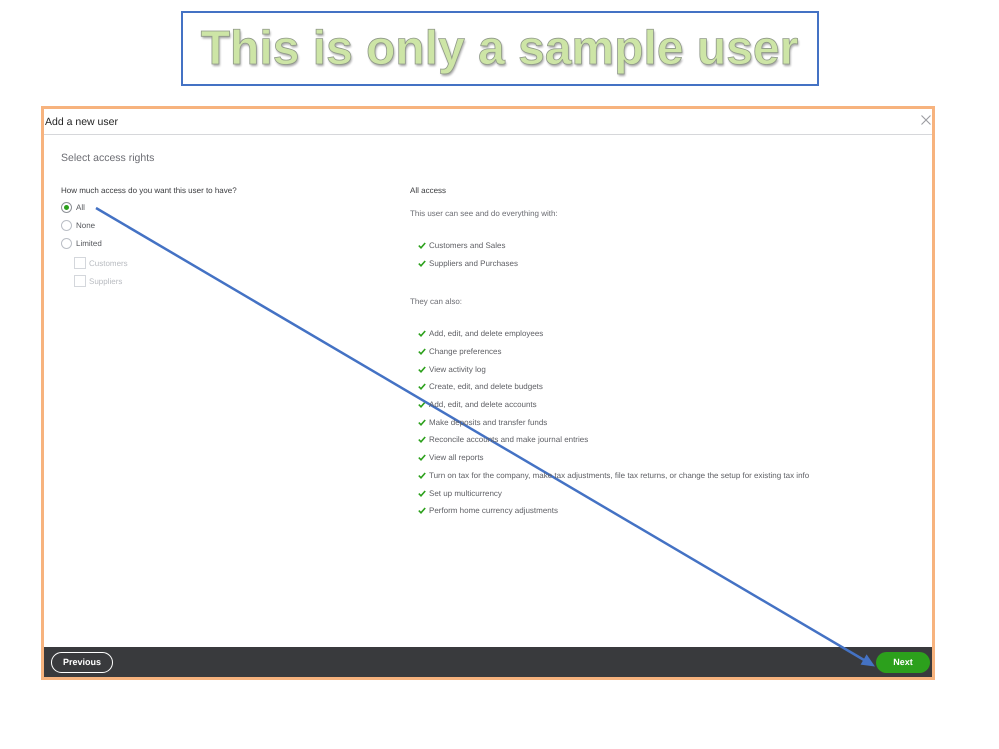  What do you see at coordinates (82, 662) in the screenshot?
I see `previous-button: Previous` at bounding box center [82, 662].